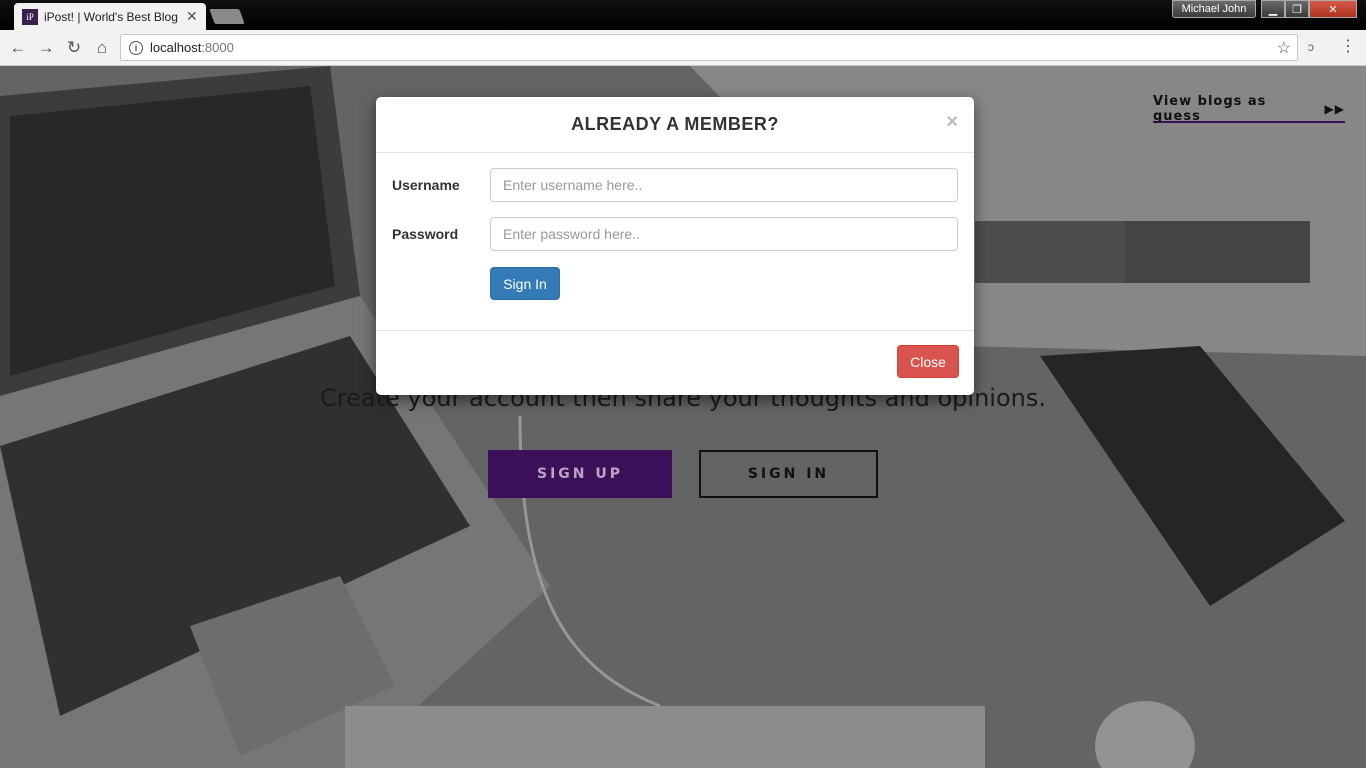 This screenshot has height=768, width=1366. What do you see at coordinates (1214, 9) in the screenshot?
I see `profile-button: Michael John` at bounding box center [1214, 9].